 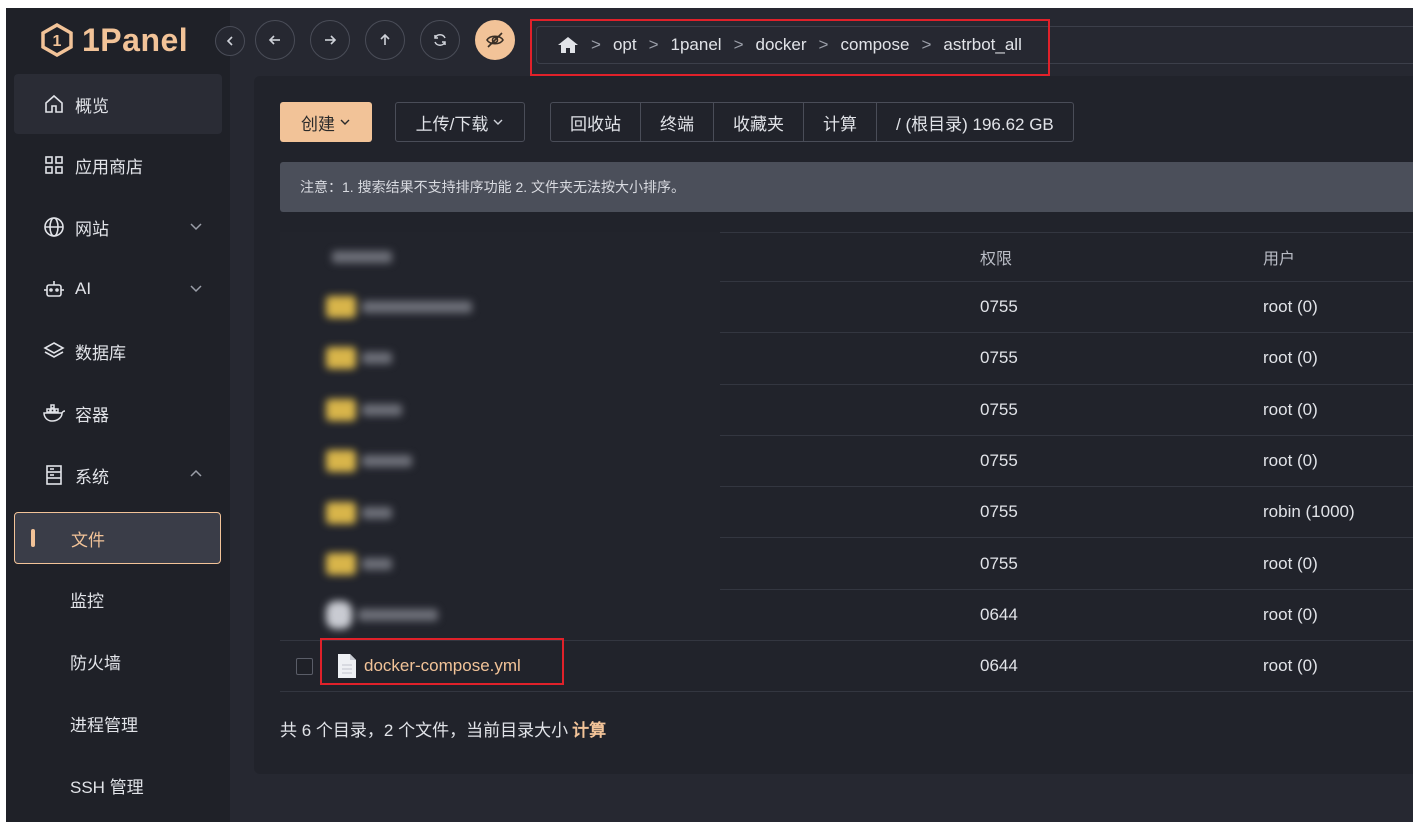 What do you see at coordinates (100, 353) in the screenshot?
I see `sidebar-item-label: 数据库` at bounding box center [100, 353].